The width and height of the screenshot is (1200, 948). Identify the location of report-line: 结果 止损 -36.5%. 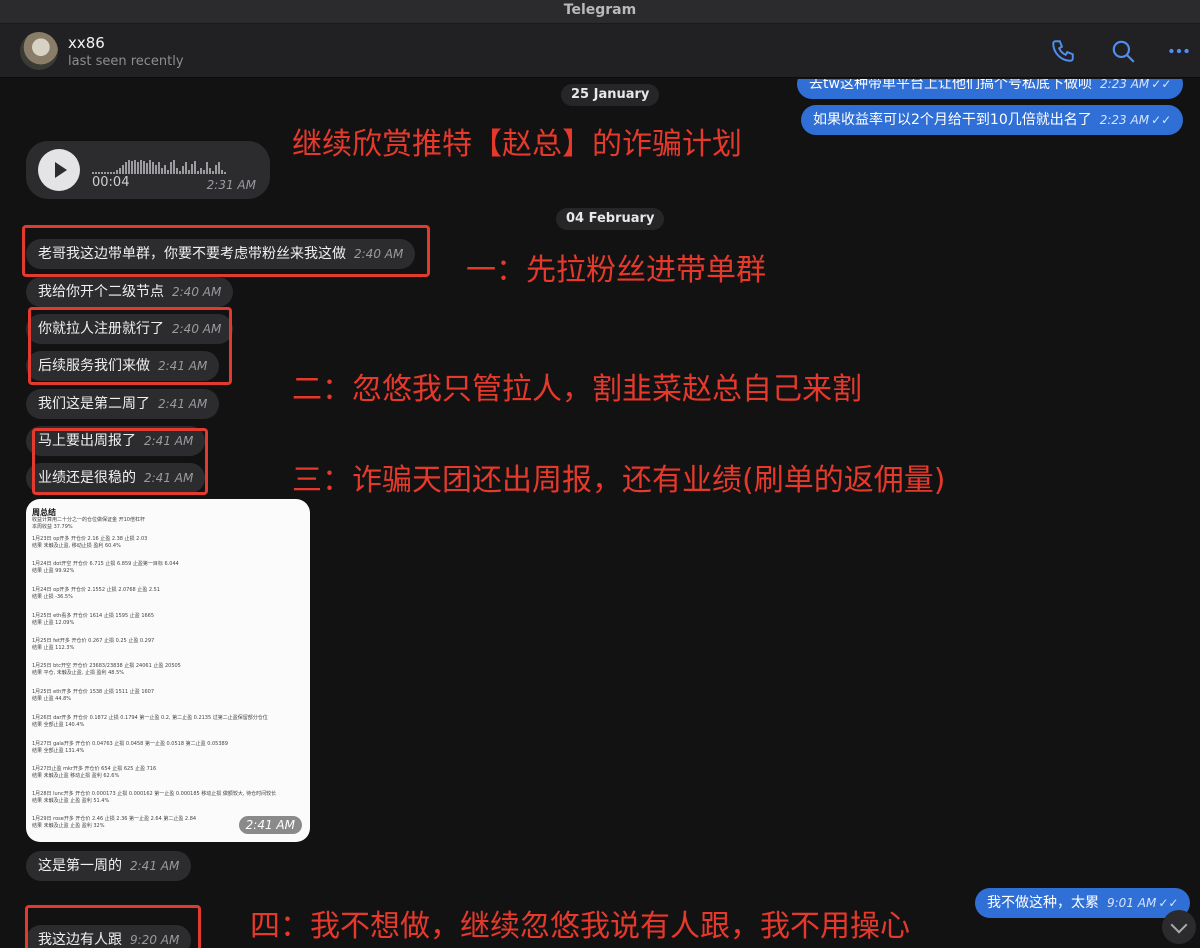
(52, 597).